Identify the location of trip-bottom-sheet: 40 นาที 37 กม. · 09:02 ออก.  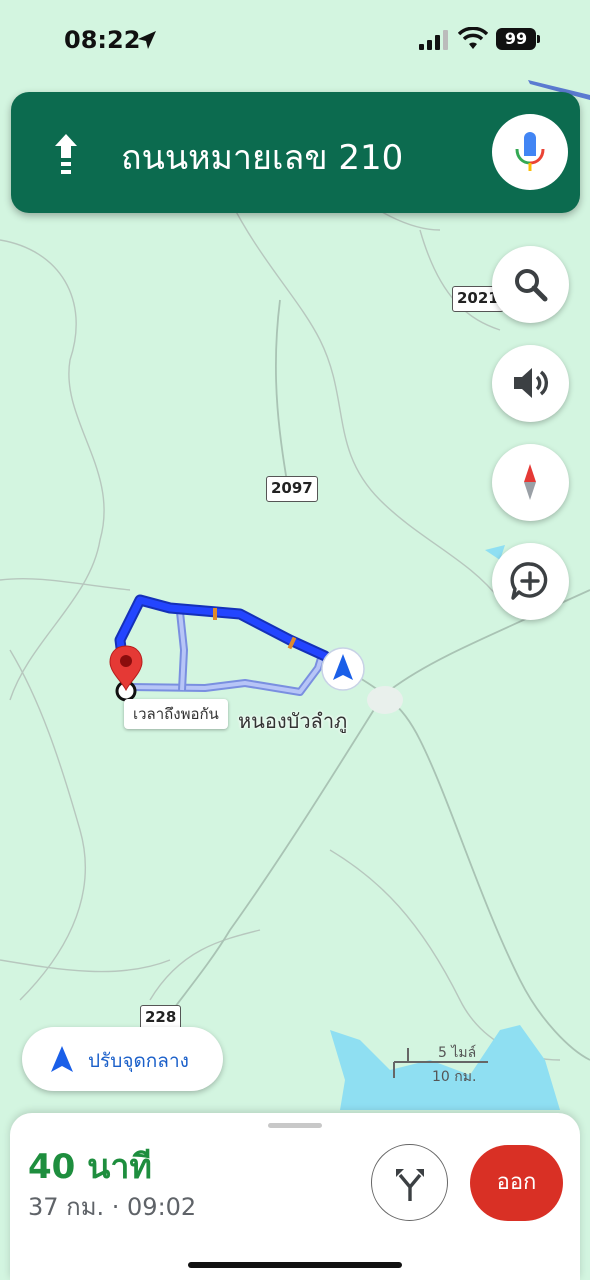
(295, 1196).